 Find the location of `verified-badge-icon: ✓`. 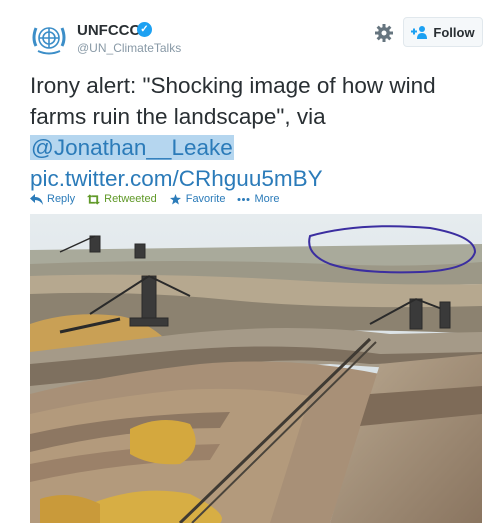

verified-badge-icon: ✓ is located at coordinates (144, 29).